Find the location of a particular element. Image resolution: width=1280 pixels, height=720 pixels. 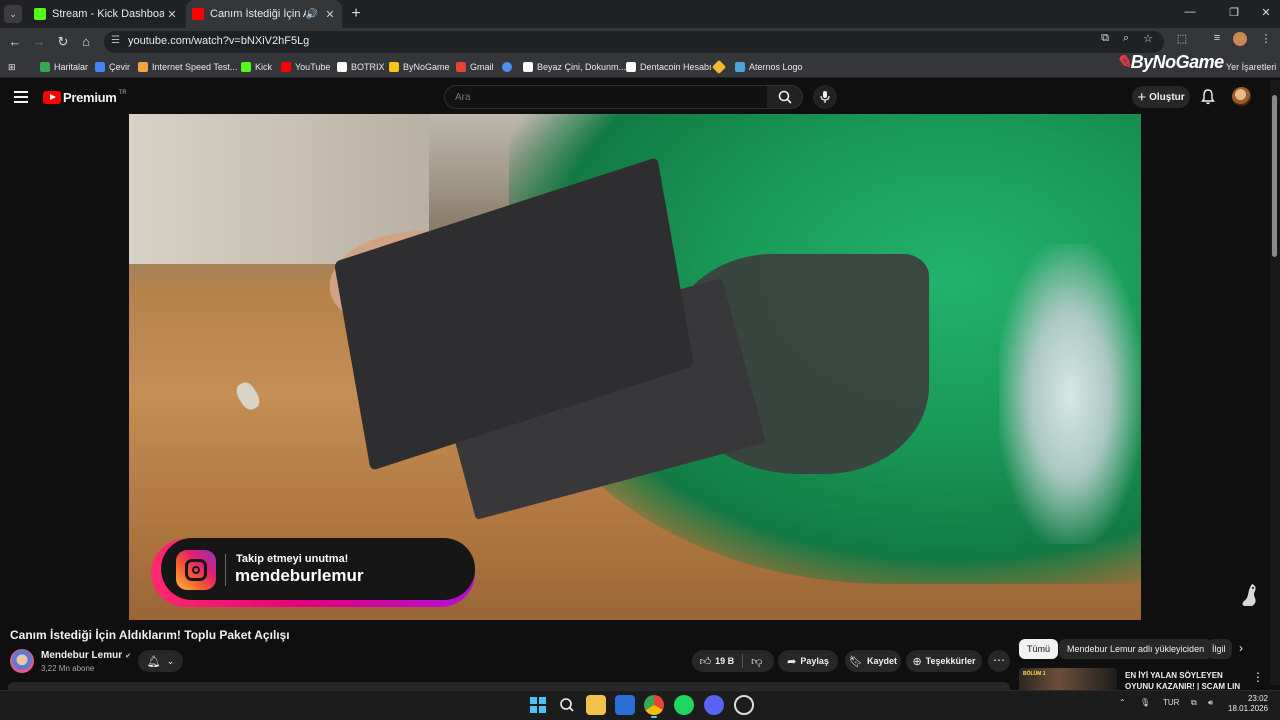

network-icon: ⧉ is located at coordinates (1194, 703).